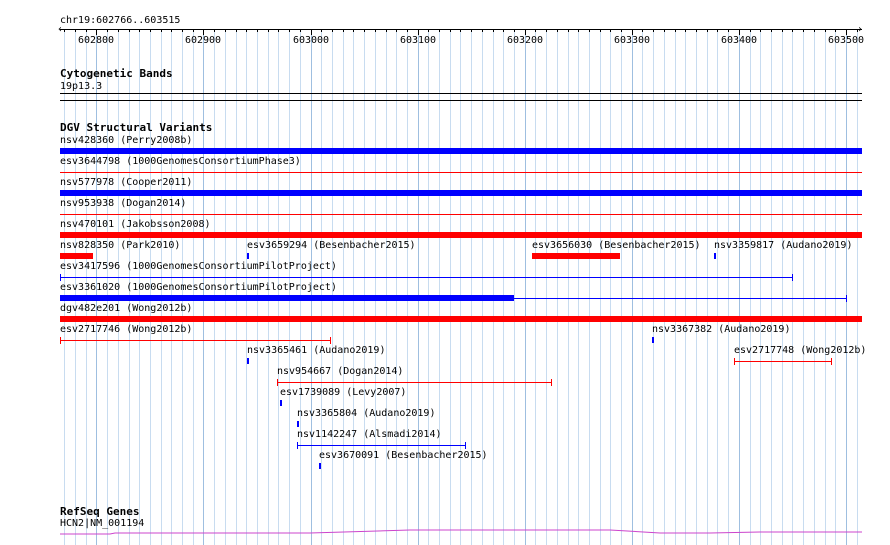  What do you see at coordinates (203, 40) in the screenshot?
I see `ruler-tick-label: 602900` at bounding box center [203, 40].